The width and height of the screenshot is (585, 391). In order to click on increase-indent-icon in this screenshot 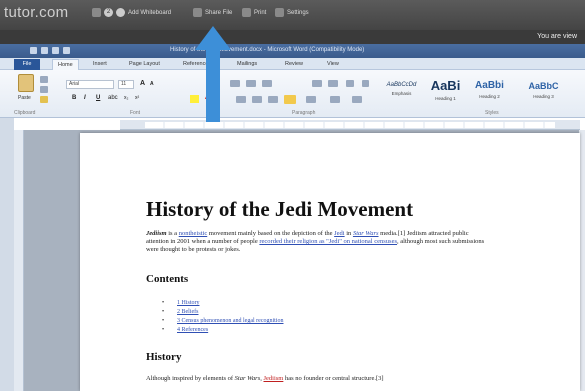, I will do `click(333, 83)`.